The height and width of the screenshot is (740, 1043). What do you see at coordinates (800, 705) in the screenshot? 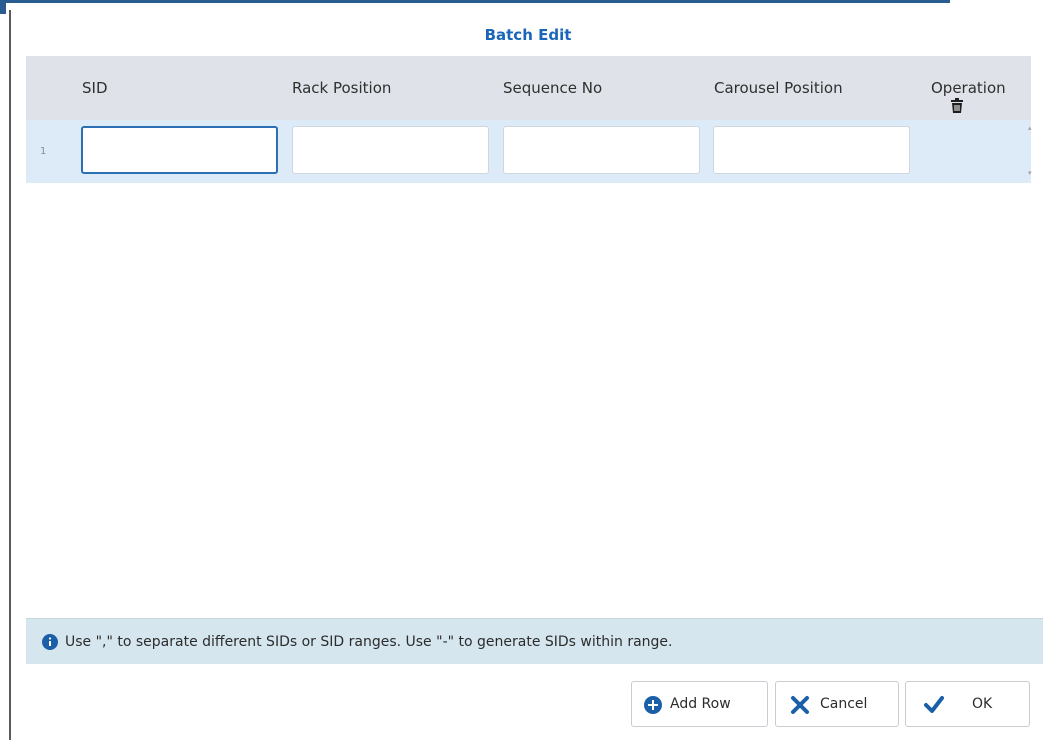
I see `x-icon` at bounding box center [800, 705].